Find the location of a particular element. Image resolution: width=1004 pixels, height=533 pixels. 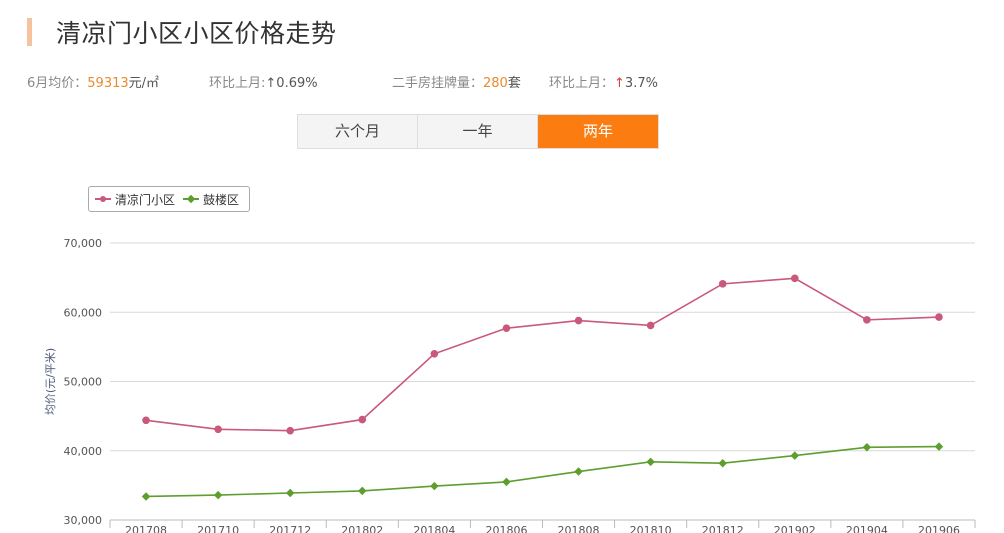

y-axis-label: 均价(元/平米) is located at coordinates (50, 381).